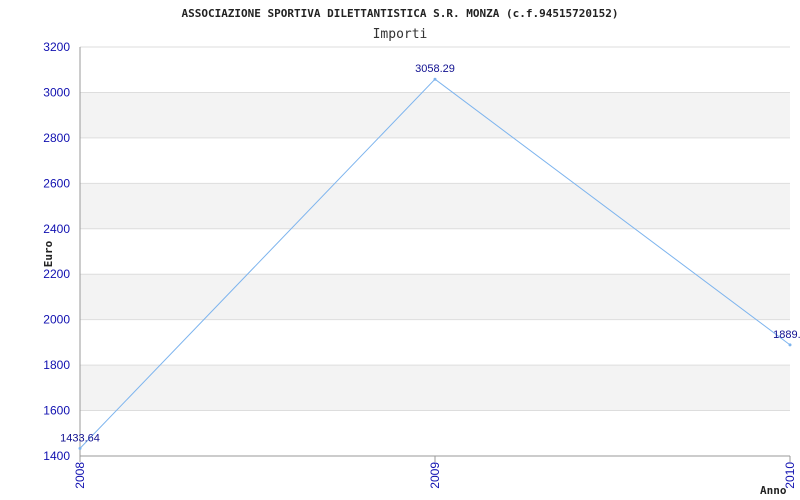 The image size is (800, 500). I want to click on y-axis-label: Euro, so click(48, 253).